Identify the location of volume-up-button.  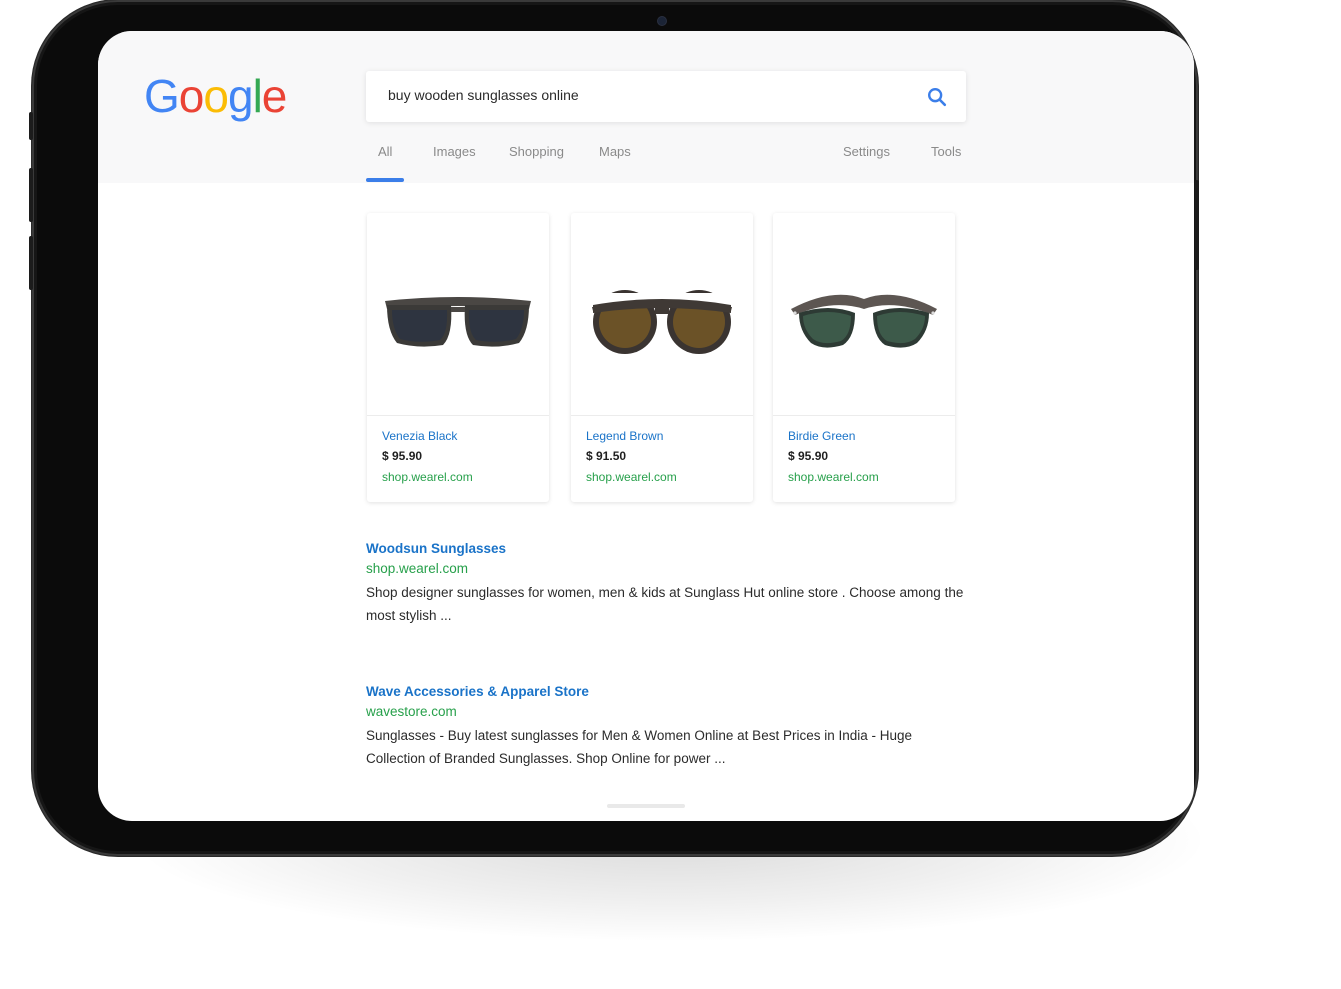
(31, 195).